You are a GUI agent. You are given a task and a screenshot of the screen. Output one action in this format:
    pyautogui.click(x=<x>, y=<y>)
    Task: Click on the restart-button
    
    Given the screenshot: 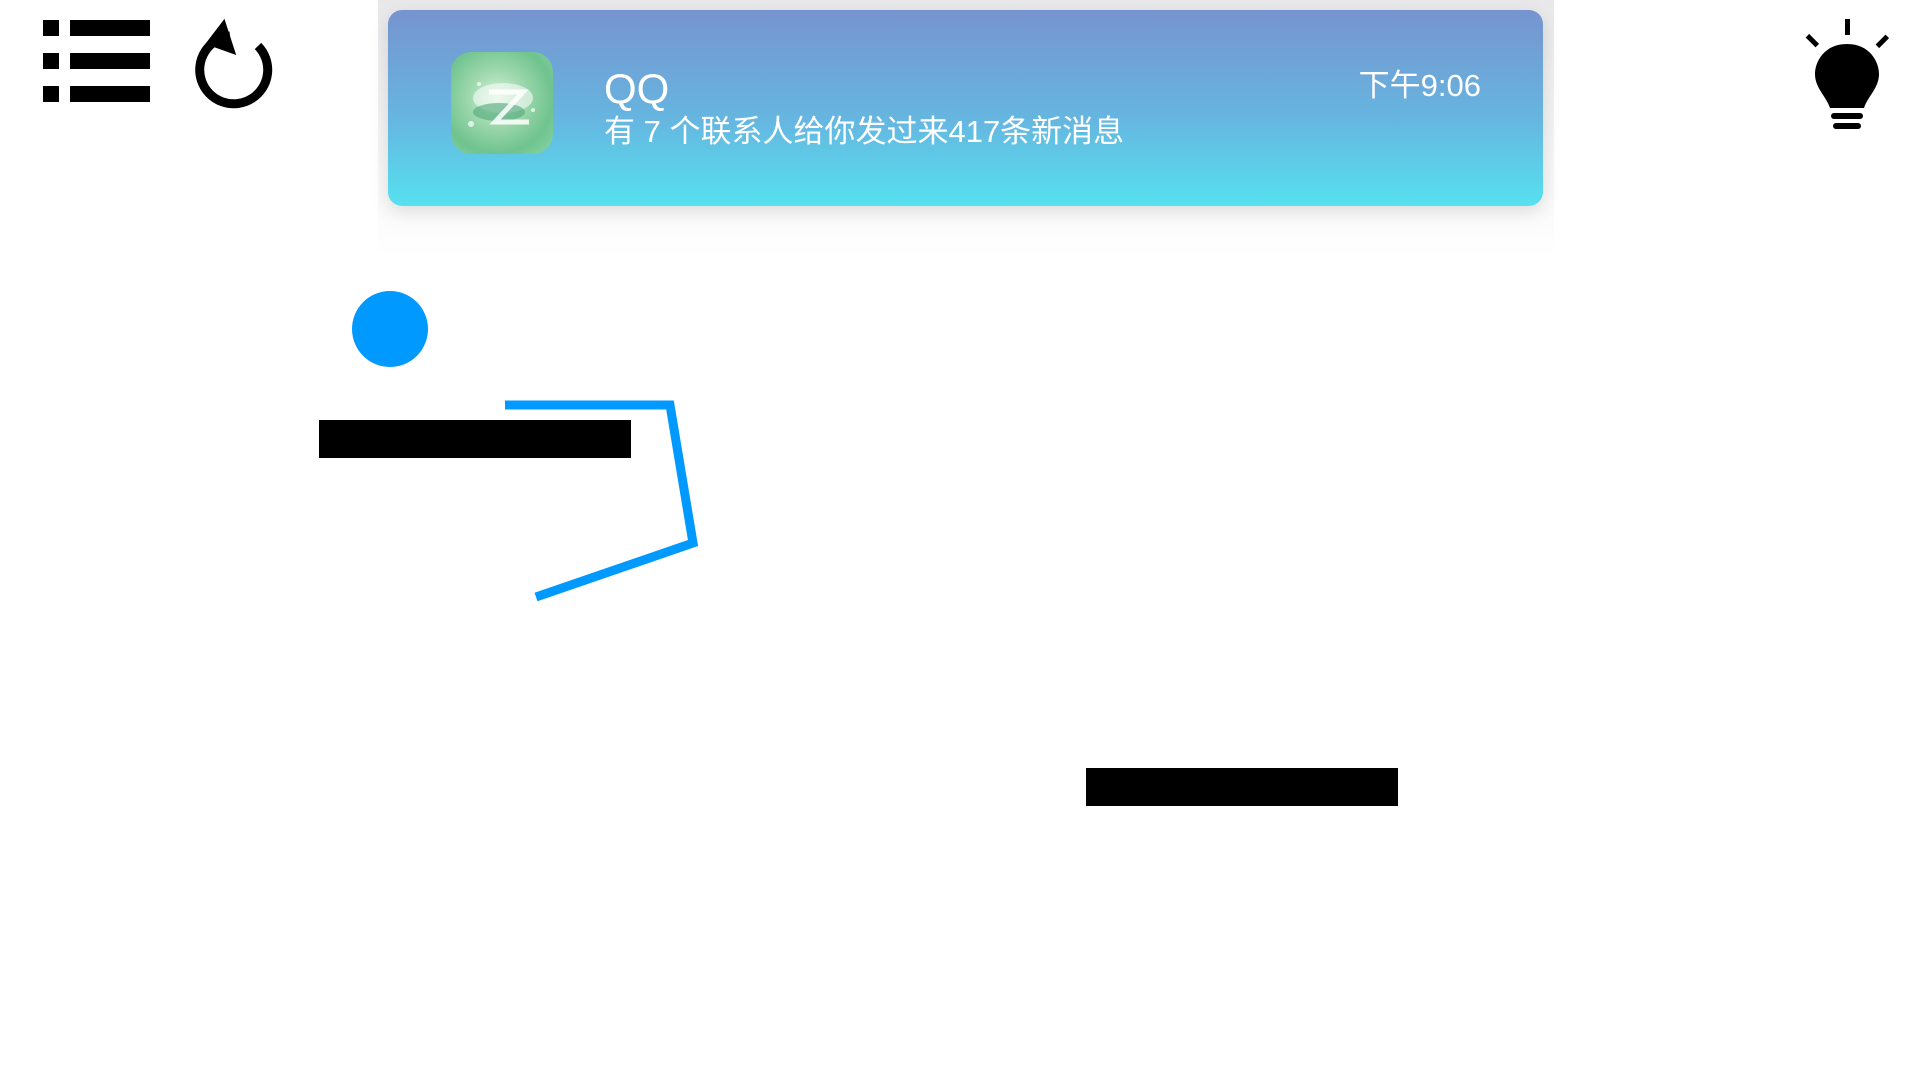 What is the action you would take?
    pyautogui.click(x=234, y=62)
    